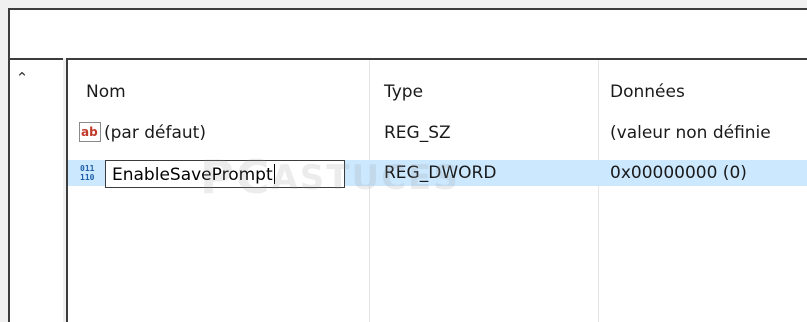  I want to click on svg-text: ab, so click(89, 132).